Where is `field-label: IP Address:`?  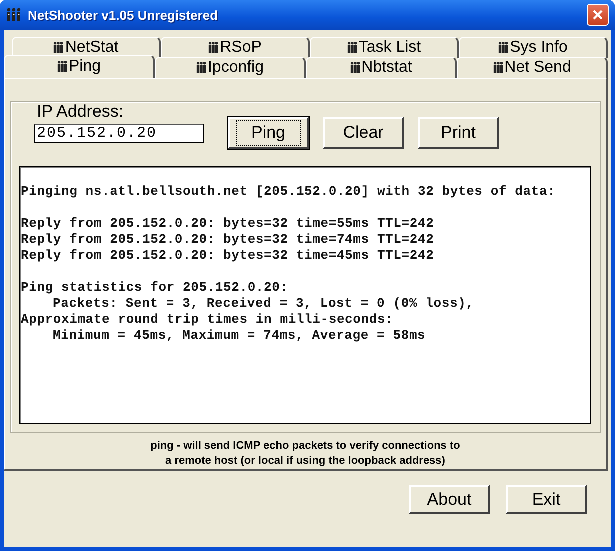 field-label: IP Address: is located at coordinates (81, 112).